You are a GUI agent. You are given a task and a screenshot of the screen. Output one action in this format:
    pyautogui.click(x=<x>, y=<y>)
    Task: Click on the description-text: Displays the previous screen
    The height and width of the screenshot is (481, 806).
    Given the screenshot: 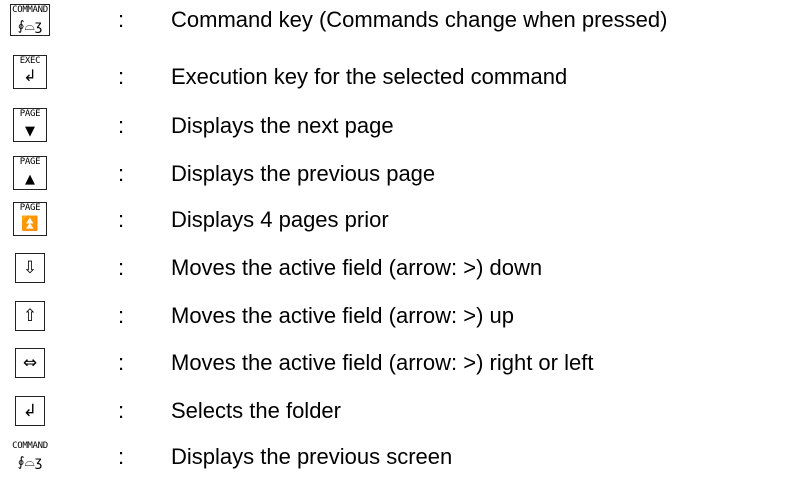 What is the action you would take?
    pyautogui.click(x=312, y=456)
    